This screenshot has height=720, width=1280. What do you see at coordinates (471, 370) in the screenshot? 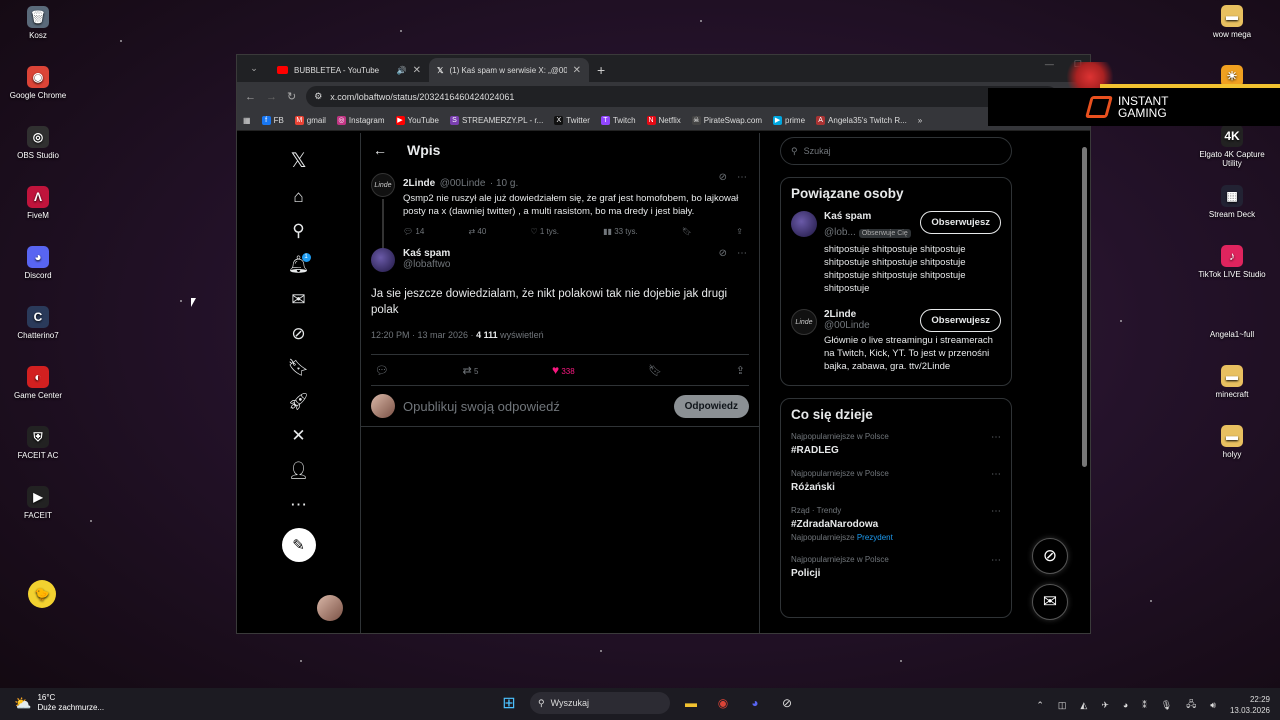
I see `repost-action: ⇄ 5` at bounding box center [471, 370].